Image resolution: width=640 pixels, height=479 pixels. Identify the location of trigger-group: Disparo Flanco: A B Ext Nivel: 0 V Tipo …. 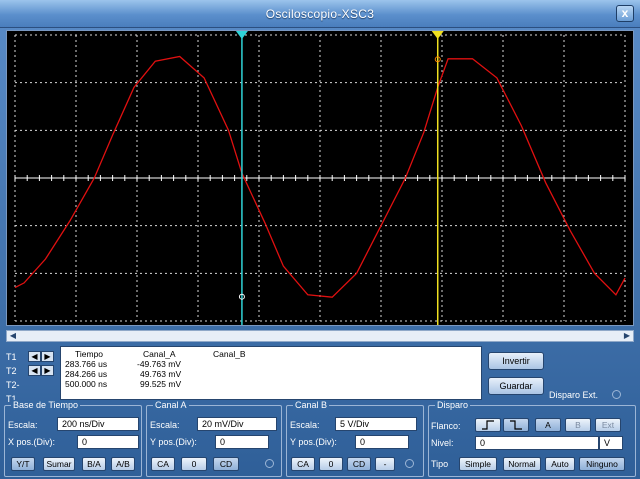
(532, 438).